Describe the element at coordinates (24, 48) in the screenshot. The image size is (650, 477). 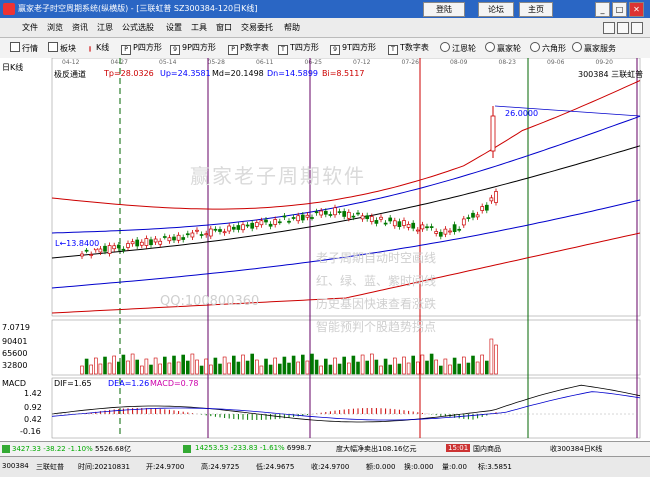
I see `tool-quotes: 行情` at that location.